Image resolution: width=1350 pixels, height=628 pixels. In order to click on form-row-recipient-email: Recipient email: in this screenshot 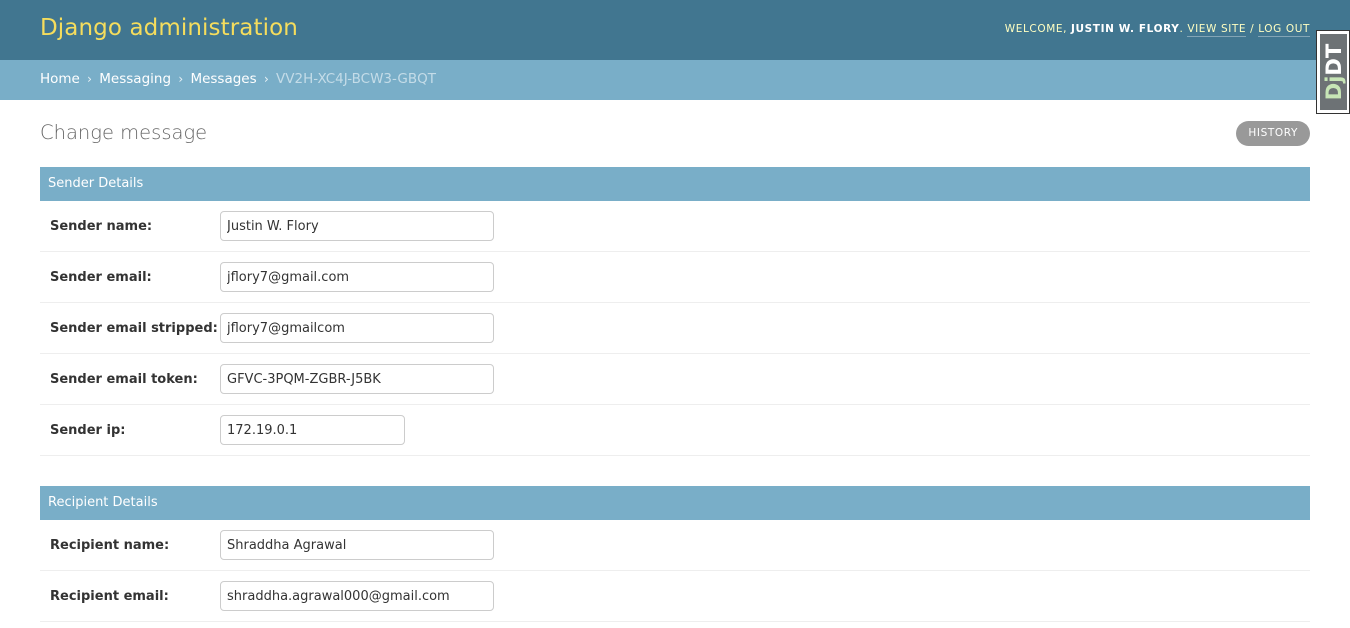, I will do `click(675, 596)`.